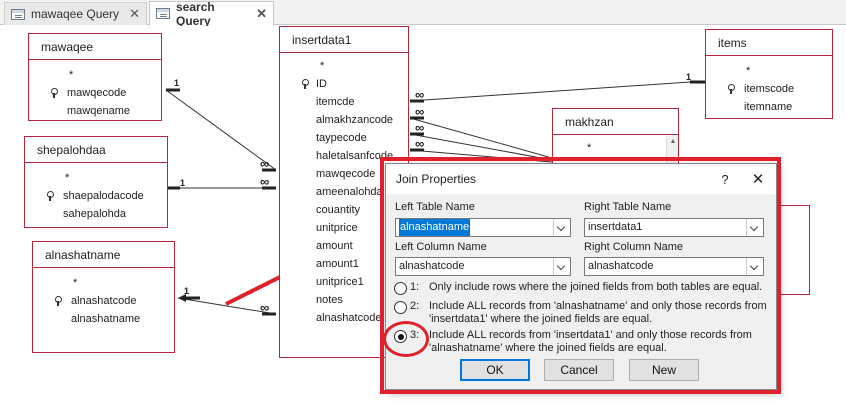 Image resolution: width=846 pixels, height=412 pixels. What do you see at coordinates (435, 207) in the screenshot?
I see `left-table-label: Left Table Name` at bounding box center [435, 207].